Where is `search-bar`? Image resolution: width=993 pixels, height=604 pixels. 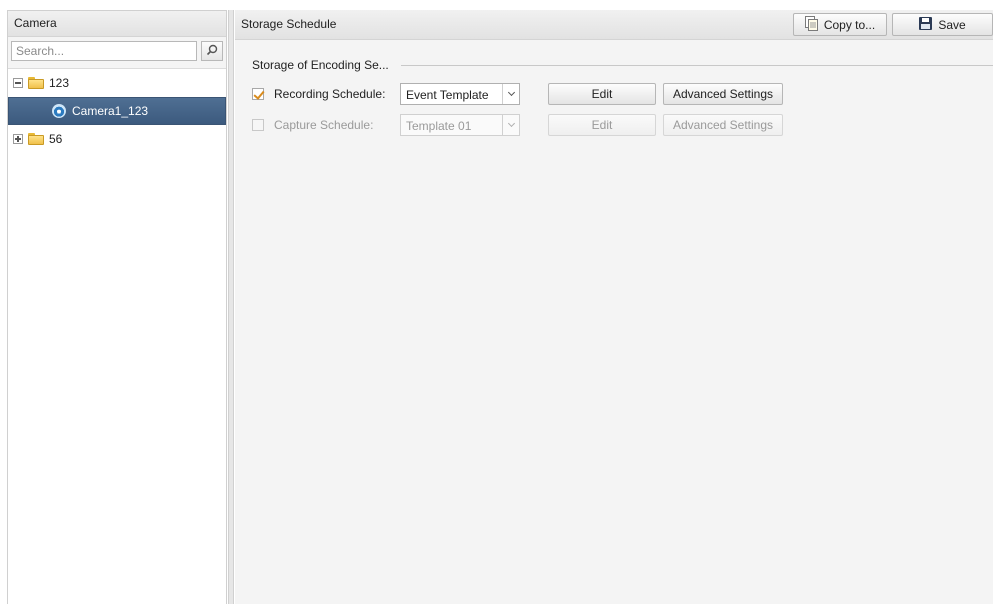 search-bar is located at coordinates (117, 50).